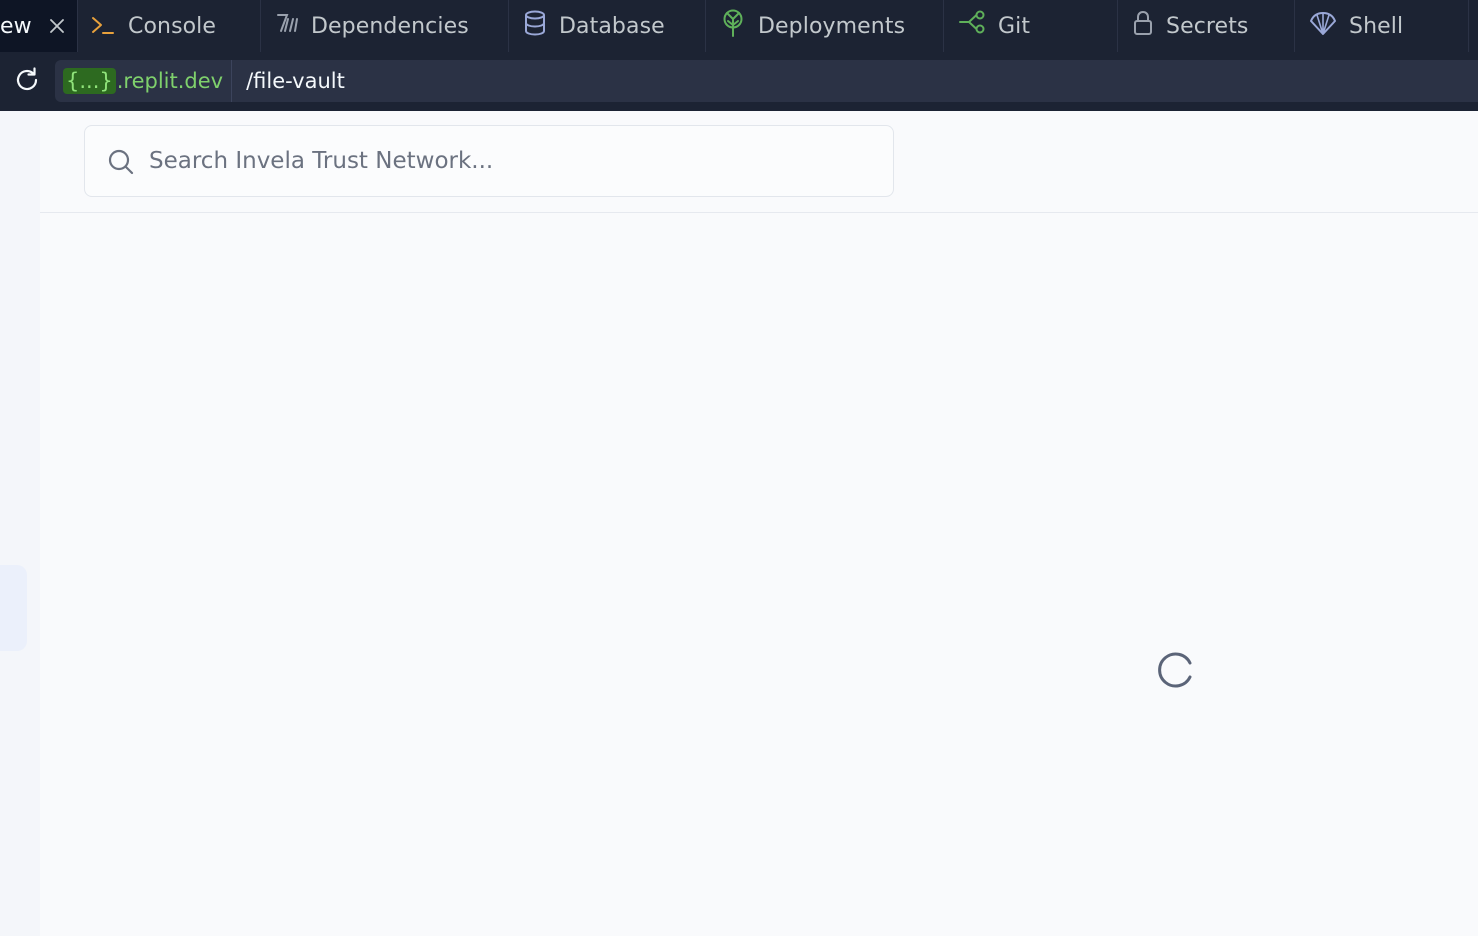 The image size is (1478, 936). Describe the element at coordinates (1323, 26) in the screenshot. I see `shell-icon` at that location.